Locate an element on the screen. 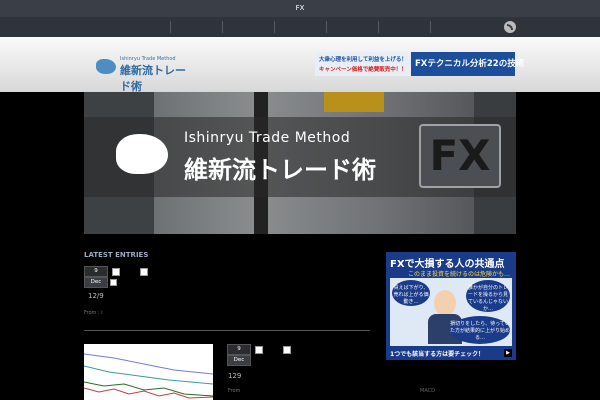 This screenshot has width=600, height=400. thumbnail-chart-svg is located at coordinates (148, 376).